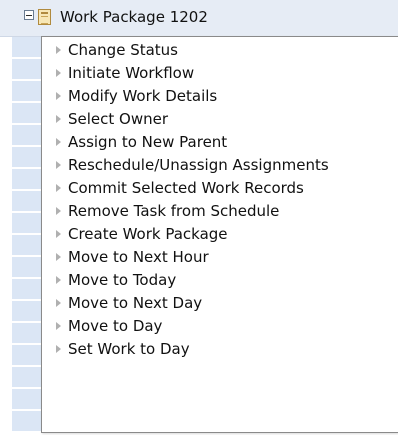  I want to click on menu-item-label: Move to Day, so click(115, 325).